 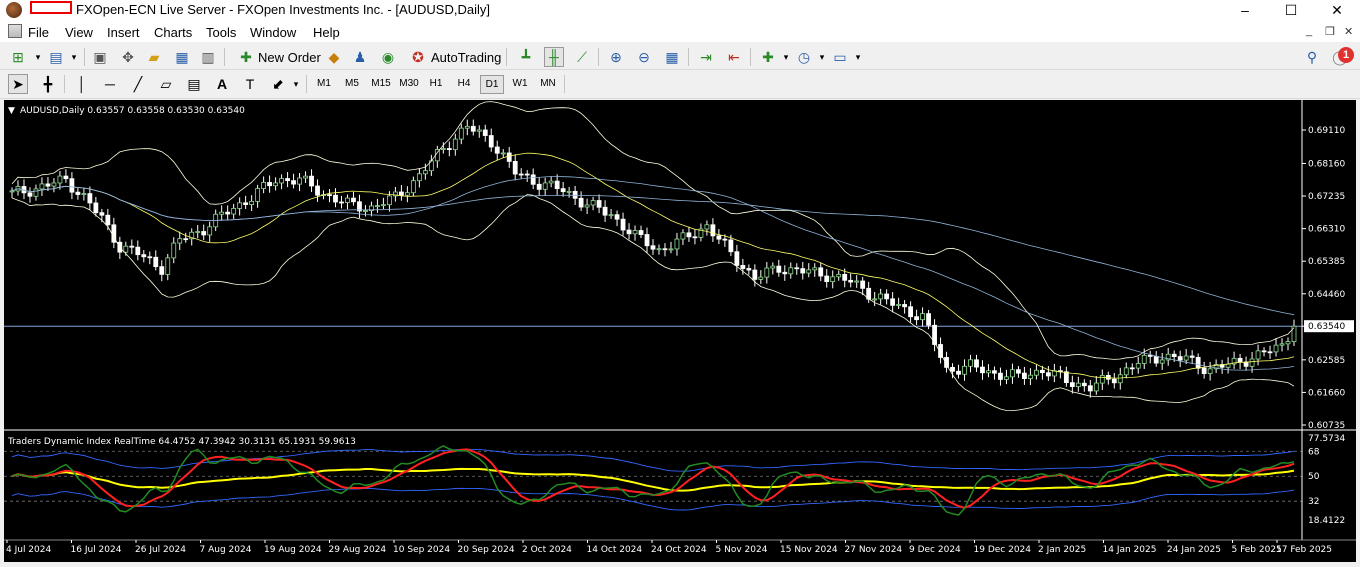 What do you see at coordinates (1291, 11) in the screenshot?
I see `maximize-button: ☐` at bounding box center [1291, 11].